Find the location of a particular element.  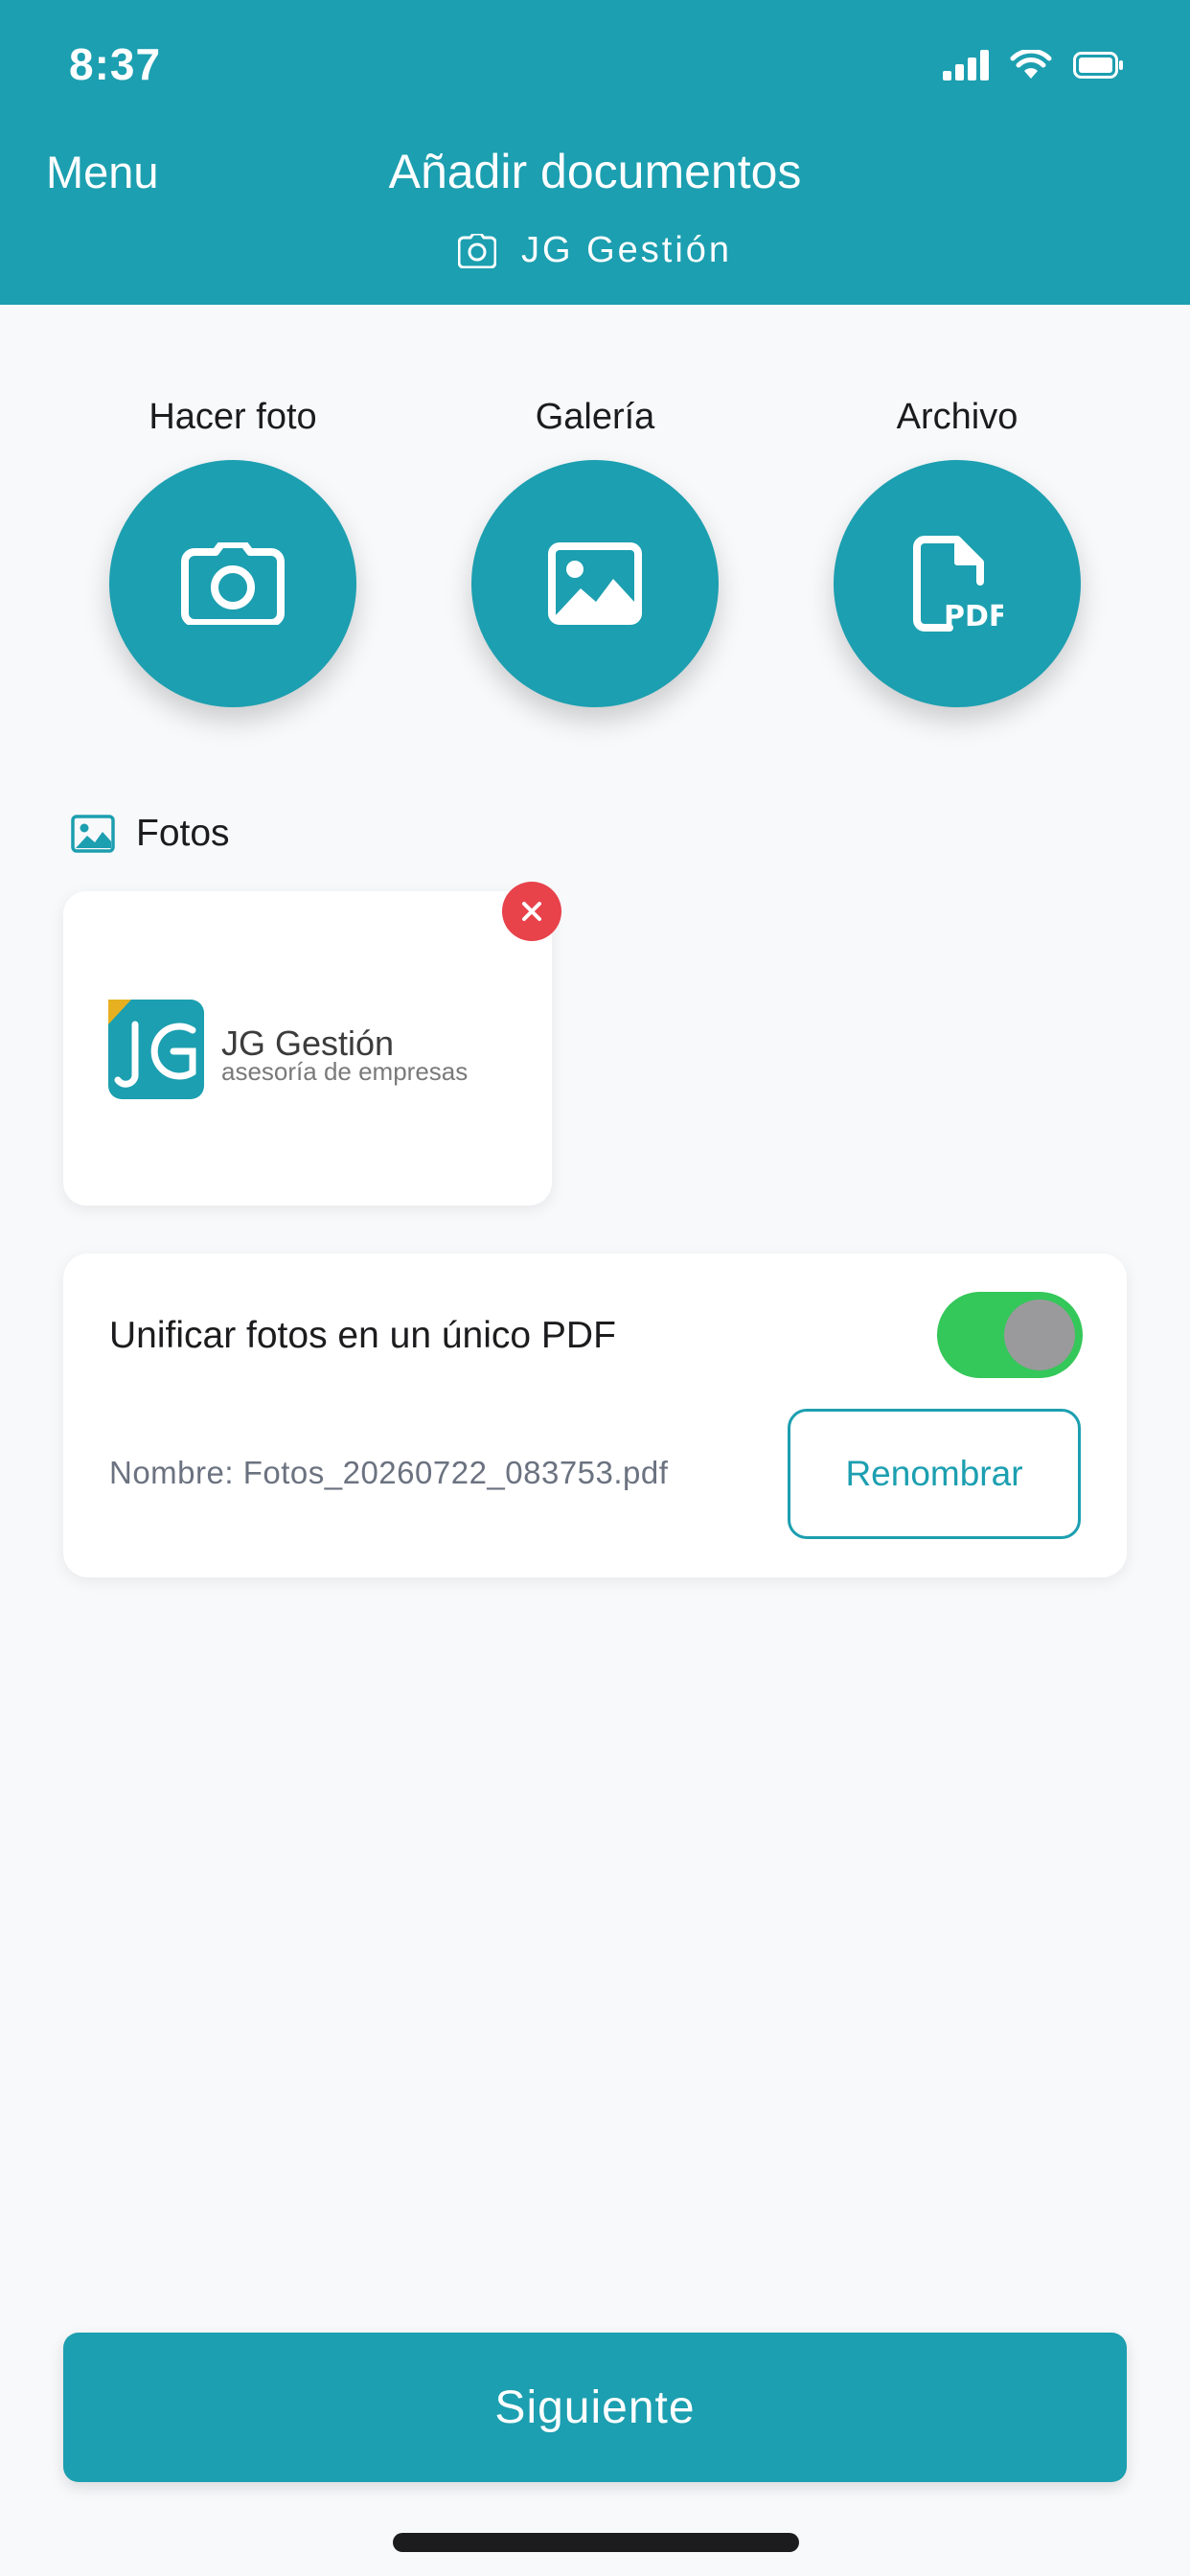

svg-text: PDF is located at coordinates (974, 616).